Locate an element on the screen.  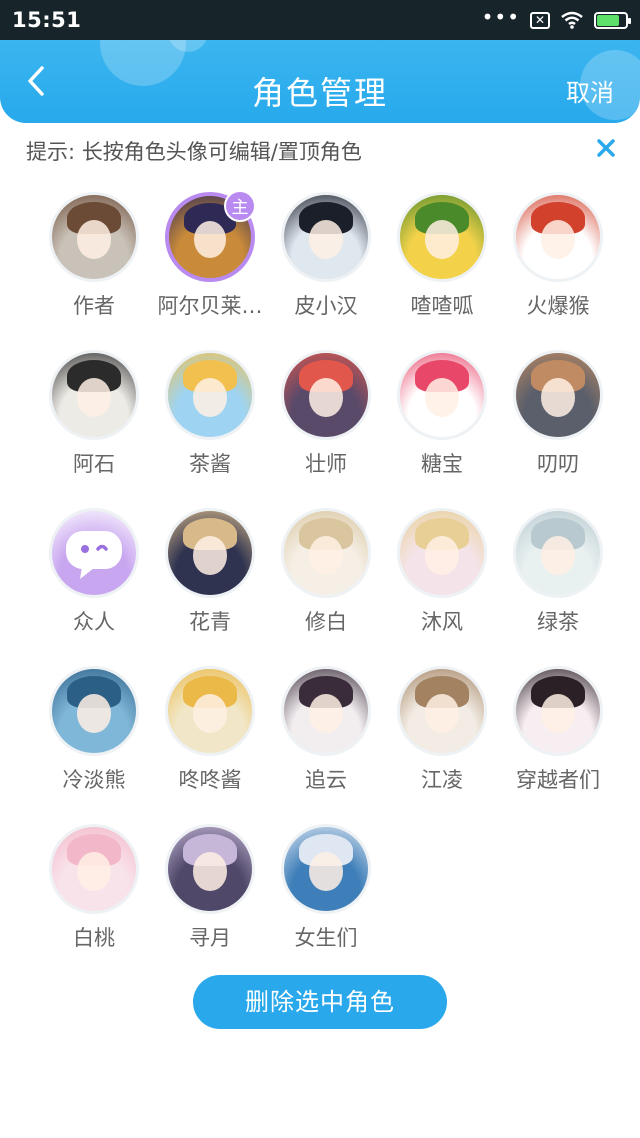
role-item: 火爆猴 is located at coordinates (558, 256).